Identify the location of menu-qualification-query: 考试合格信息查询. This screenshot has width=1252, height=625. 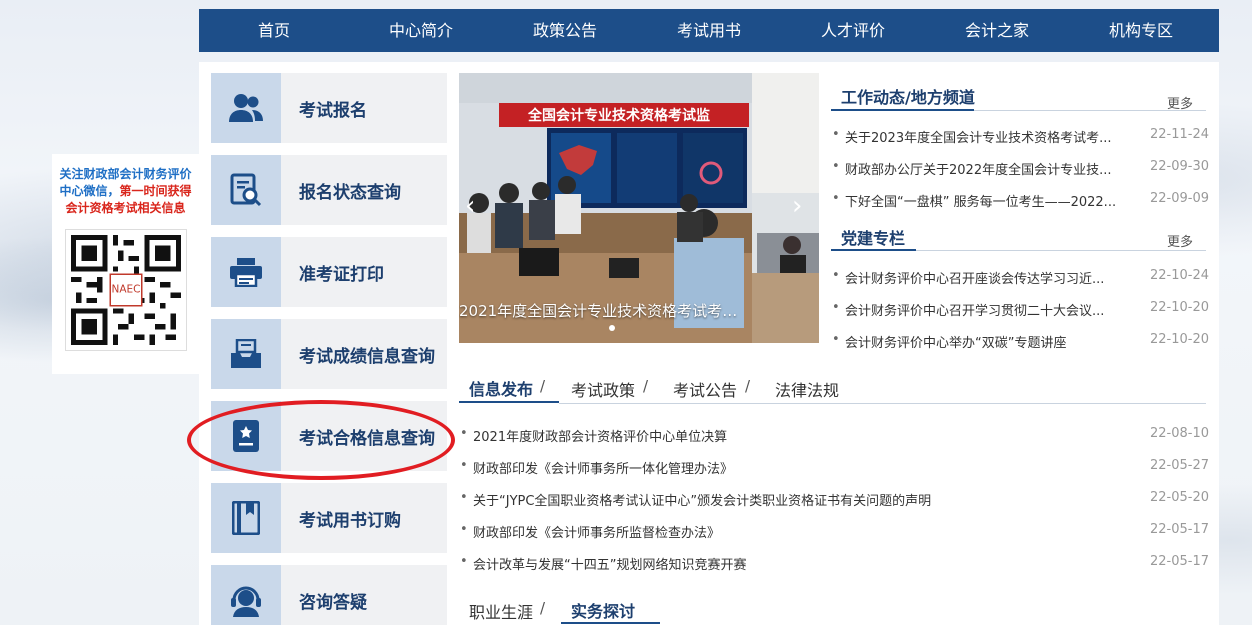
(329, 436).